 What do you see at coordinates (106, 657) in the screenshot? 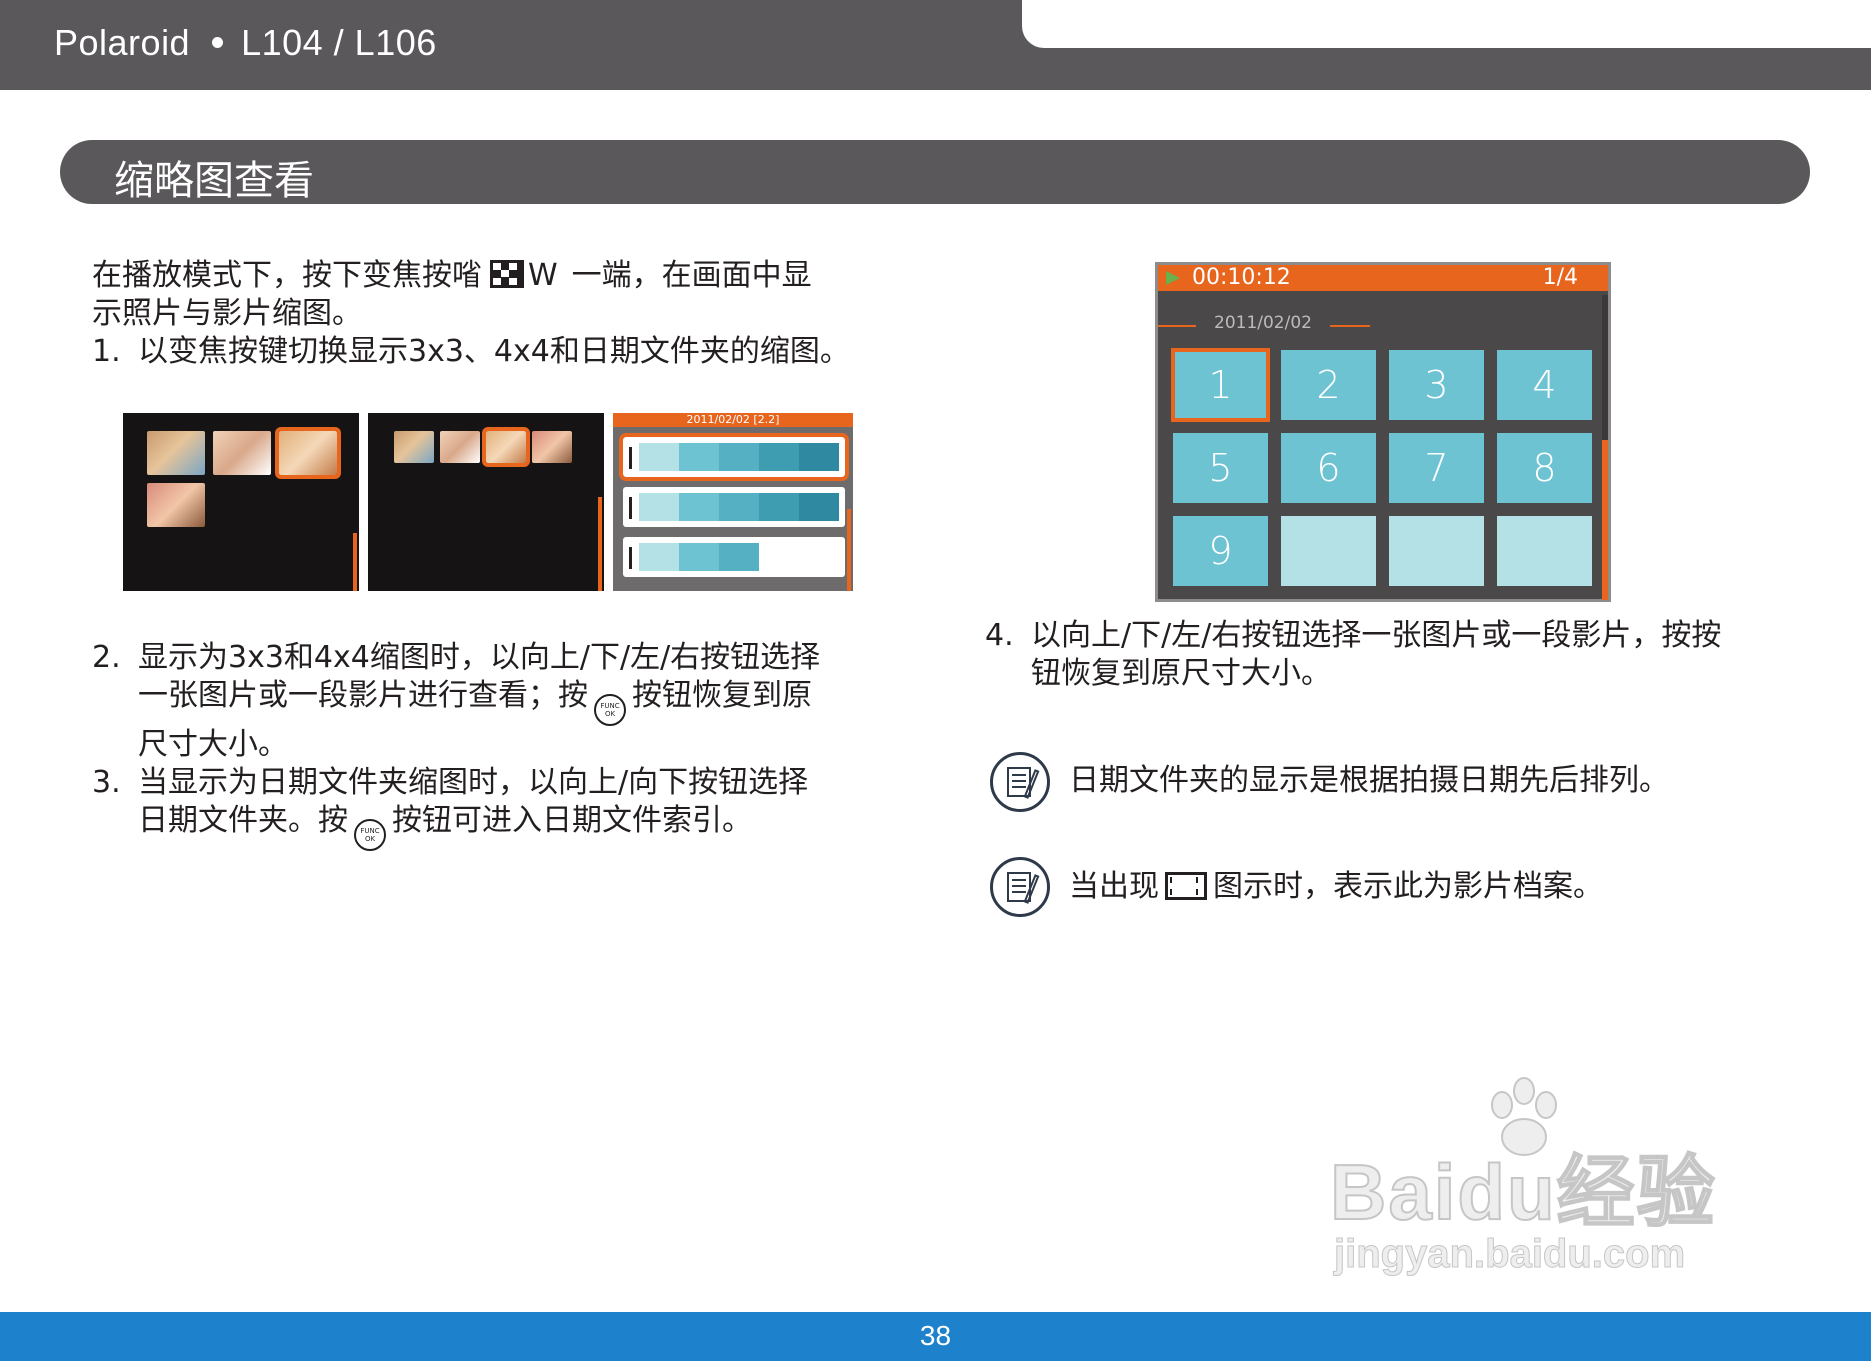
I see `step-number: 2.` at bounding box center [106, 657].